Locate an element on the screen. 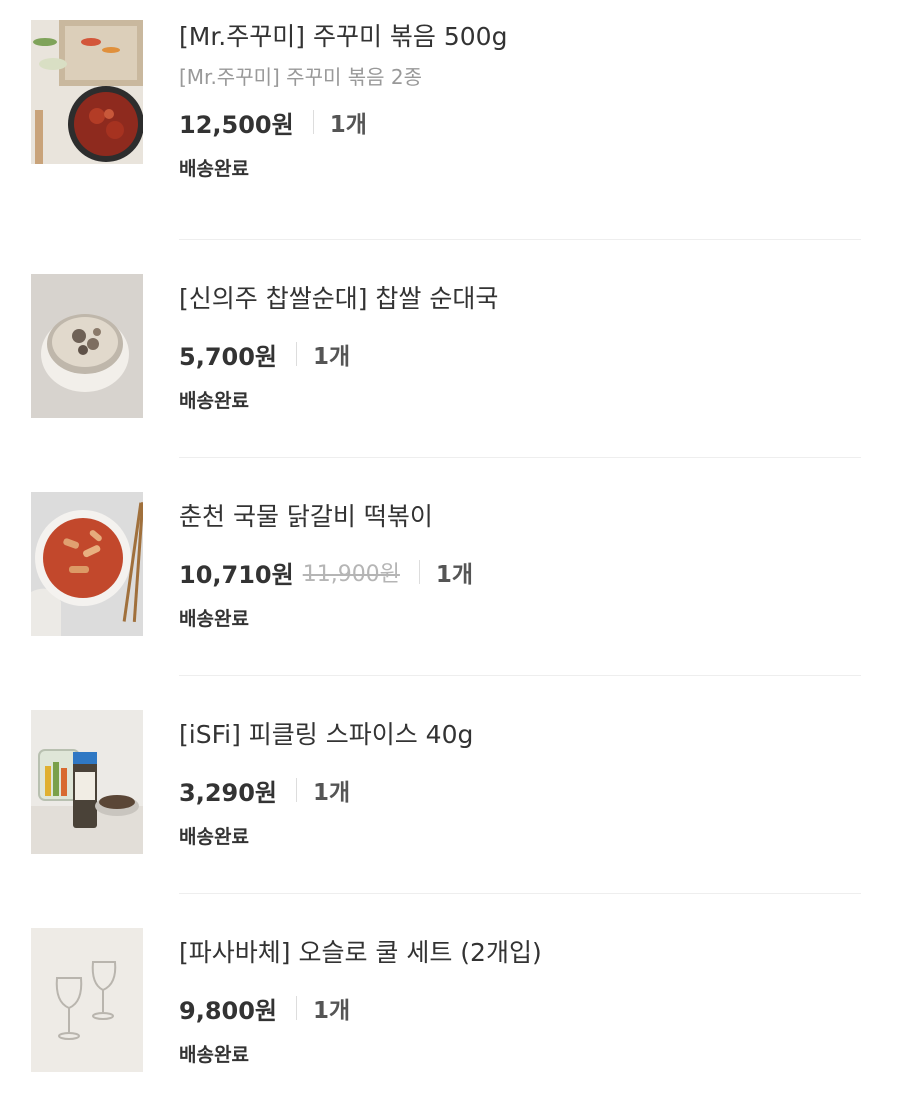  soup-bowl-image is located at coordinates (87, 346).